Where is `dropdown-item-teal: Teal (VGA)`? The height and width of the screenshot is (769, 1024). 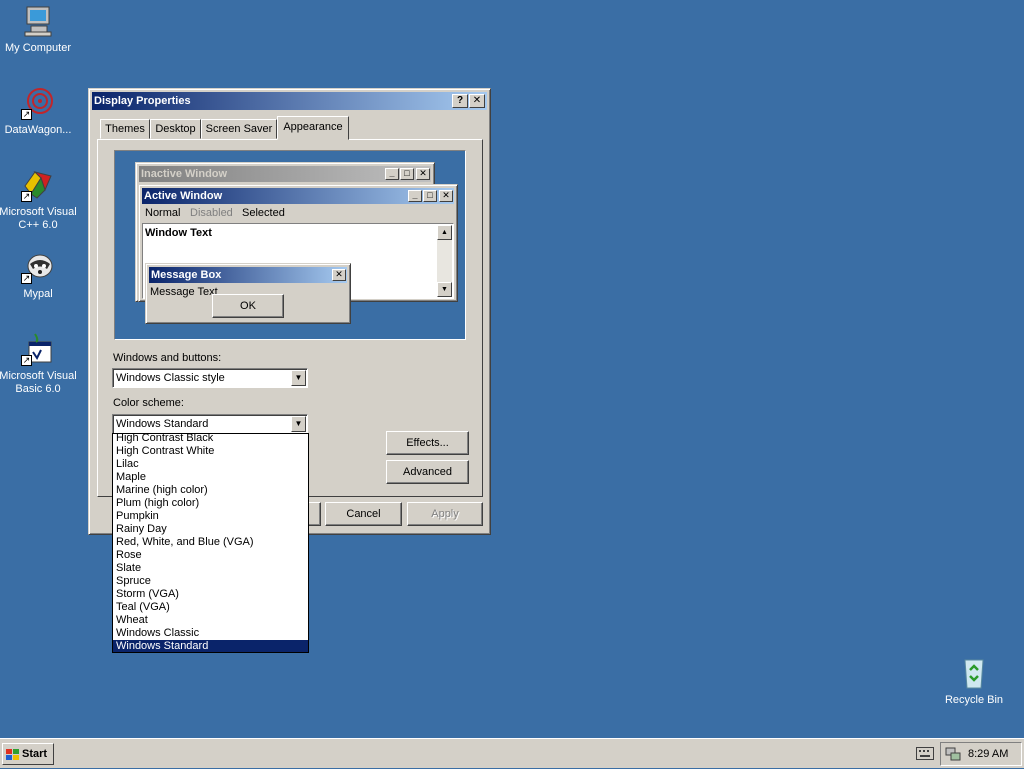
dropdown-item-teal: Teal (VGA) is located at coordinates (210, 607).